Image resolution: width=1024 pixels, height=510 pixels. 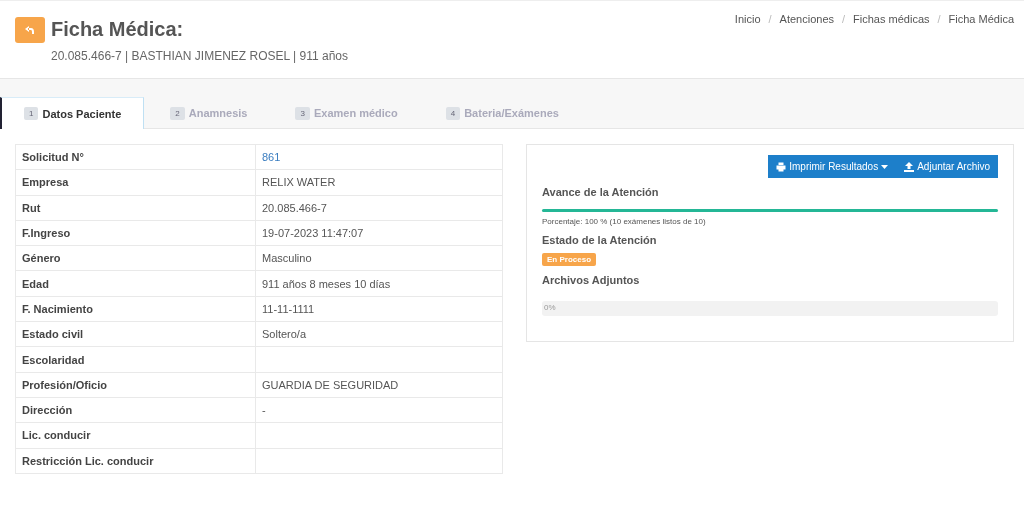 I want to click on table-cell: Escolaridad, so click(x=135, y=359).